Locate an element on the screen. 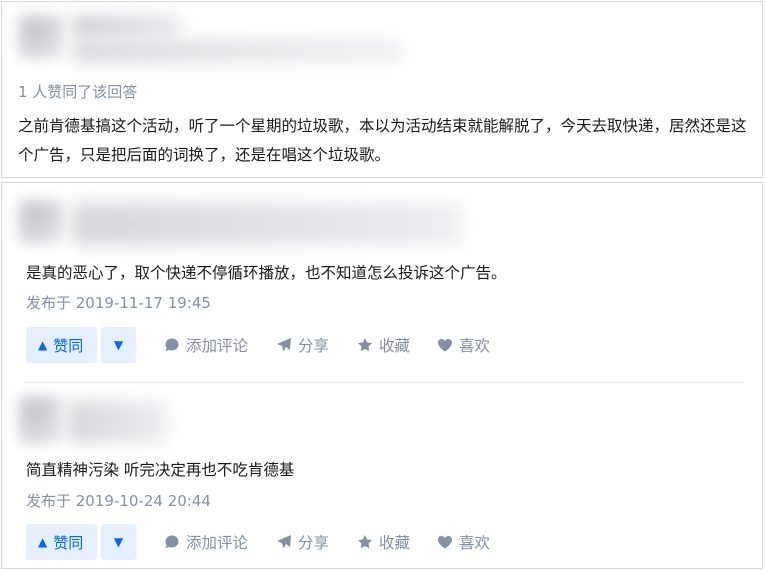 The width and height of the screenshot is (766, 571). comment-date: 发布于 2019-11-17 19:45 is located at coordinates (118, 302).